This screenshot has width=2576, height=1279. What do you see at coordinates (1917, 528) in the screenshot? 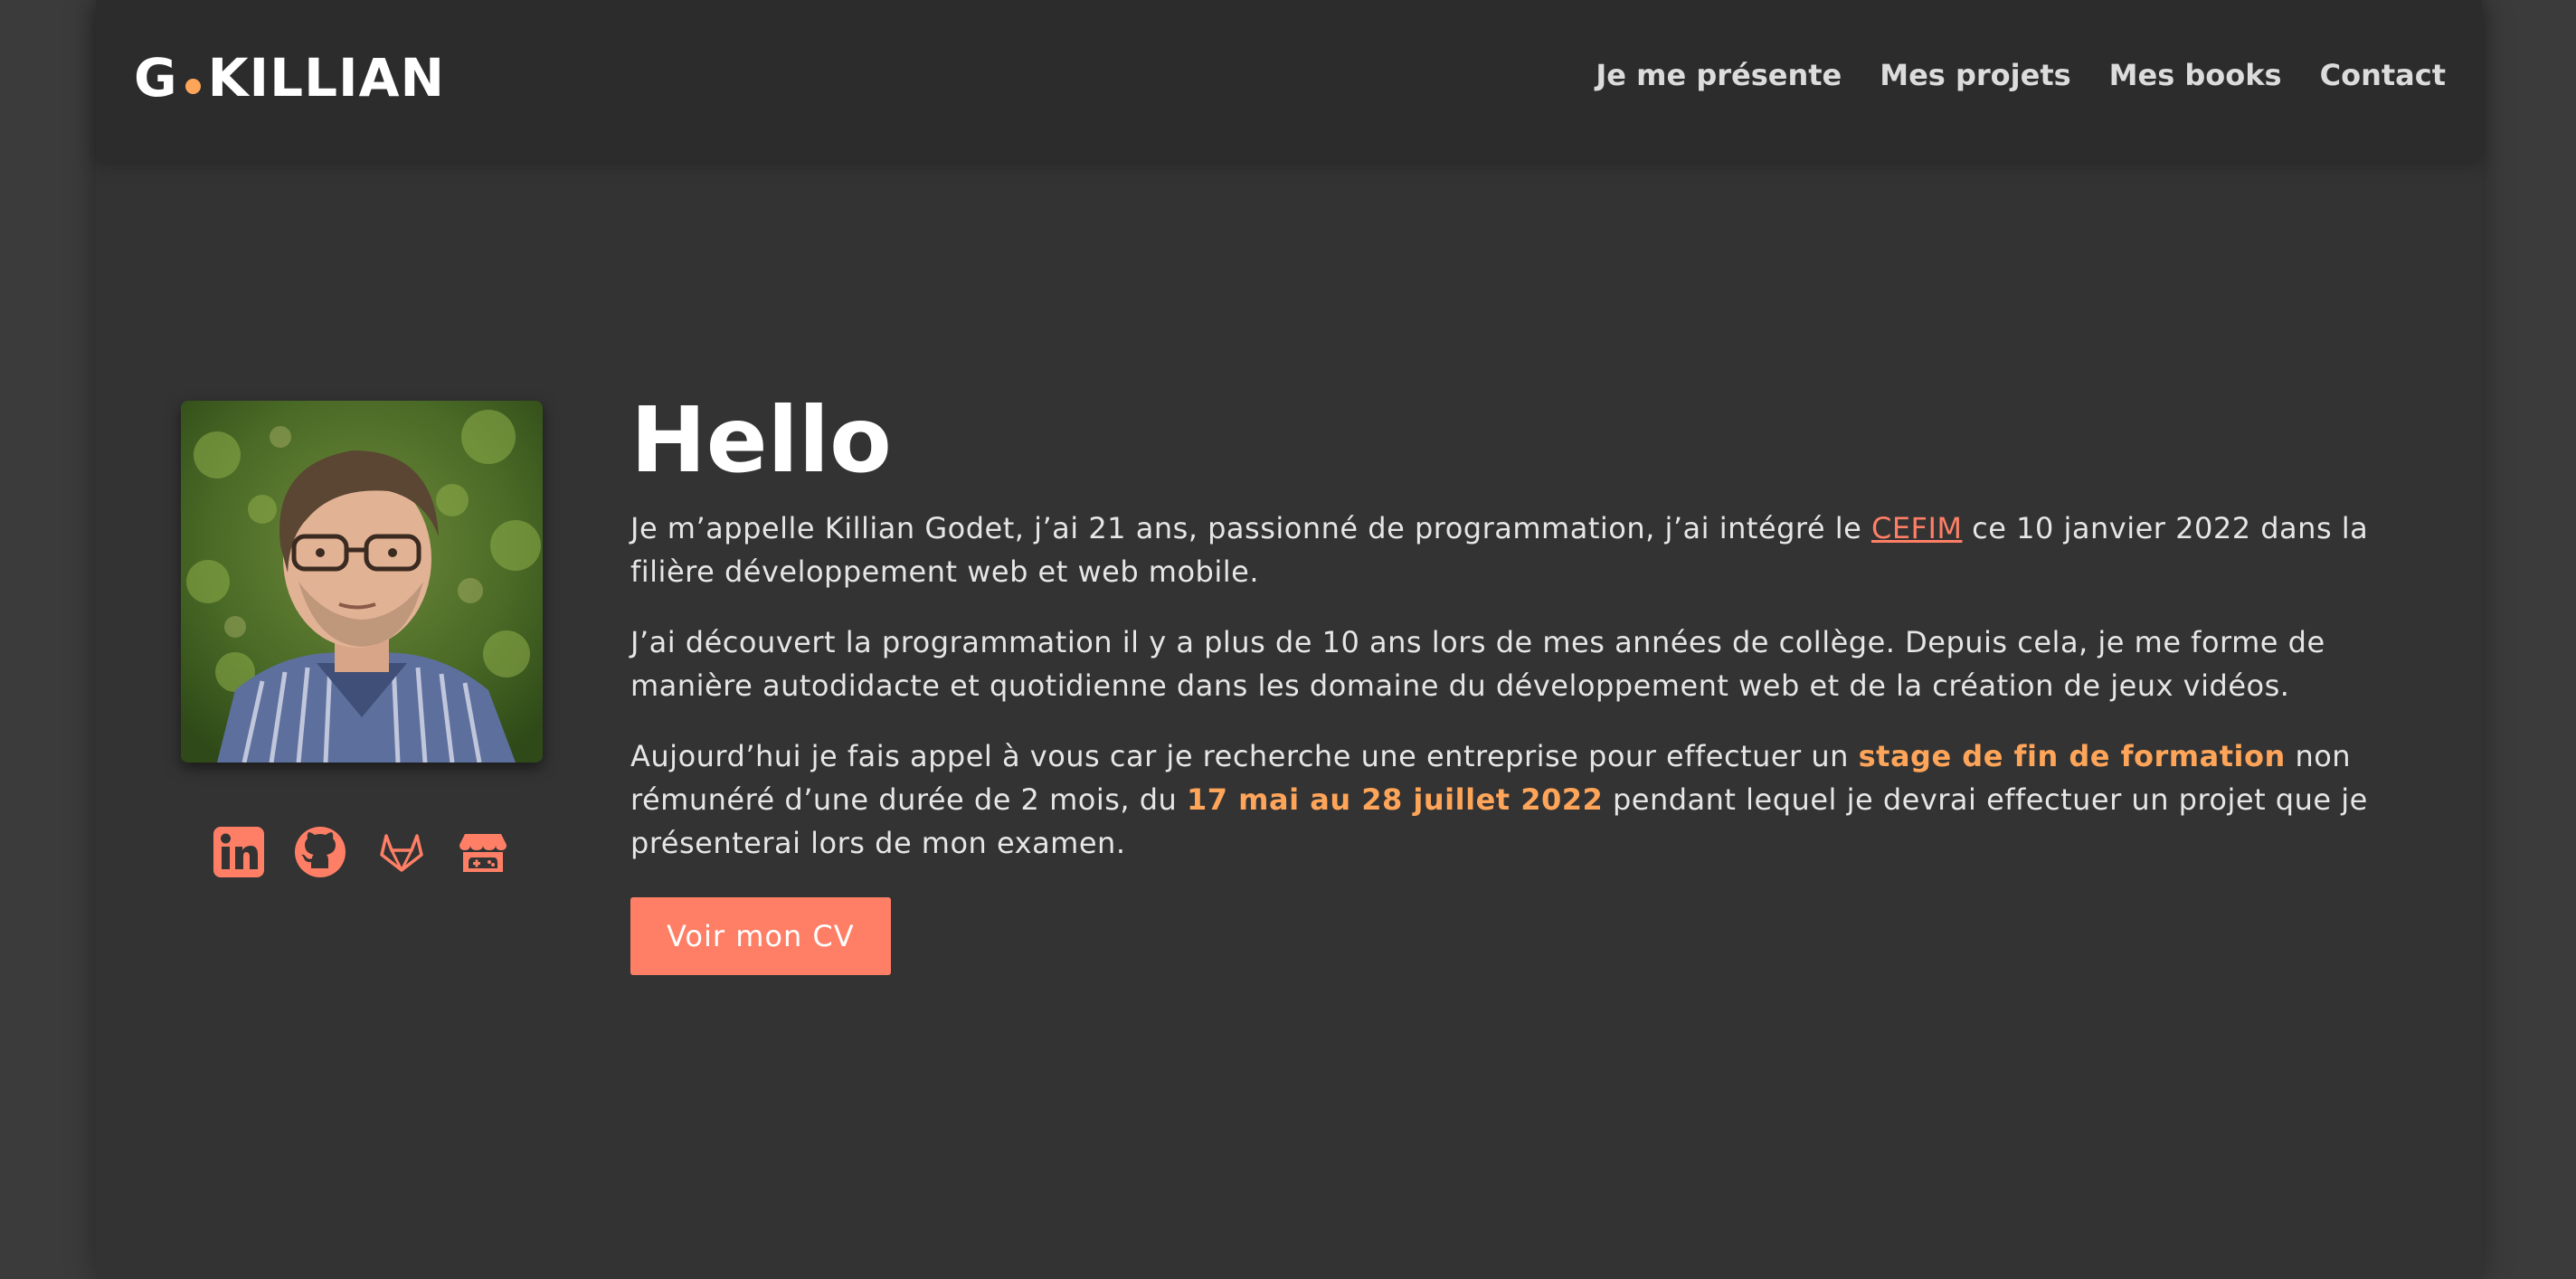
I see `cefim-link: CEFIM` at bounding box center [1917, 528].